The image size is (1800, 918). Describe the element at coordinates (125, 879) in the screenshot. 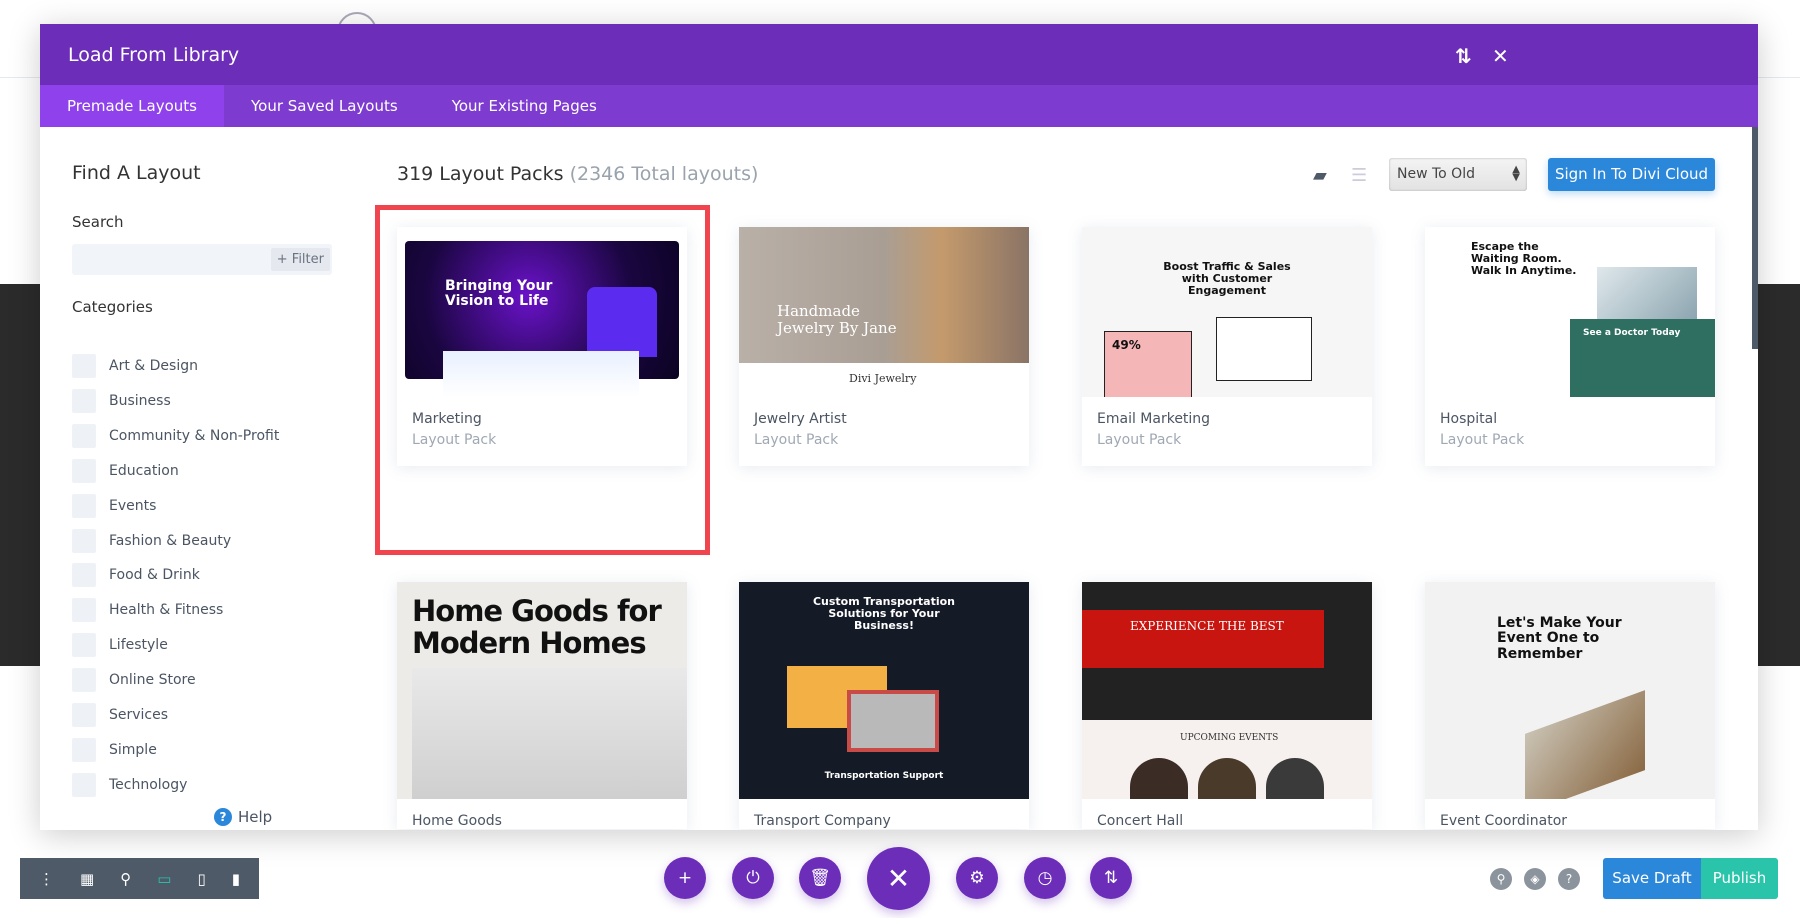

I see `zoom-icon: ⚲` at that location.